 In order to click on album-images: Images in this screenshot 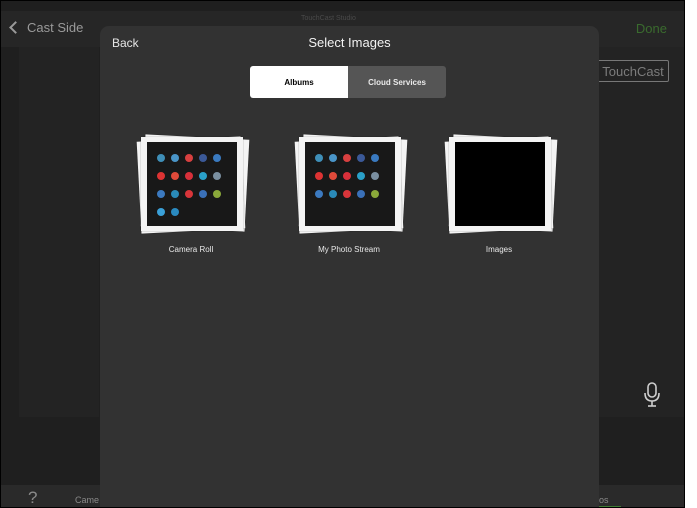, I will do `click(499, 197)`.